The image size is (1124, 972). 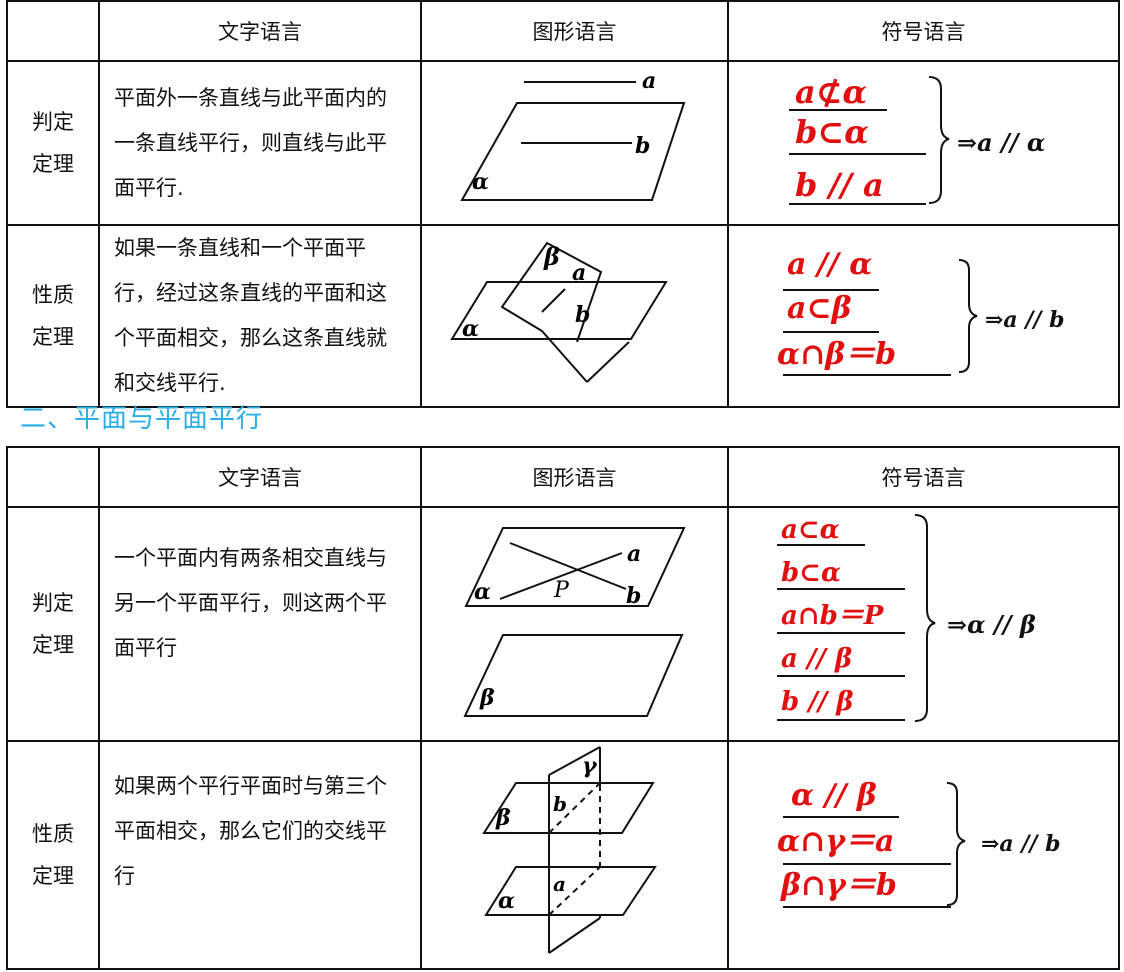 I want to click on symbol-block: a⊂α b⊂α a∩b＝P a // β b // β ⇒α // β, so click(x=906, y=618).